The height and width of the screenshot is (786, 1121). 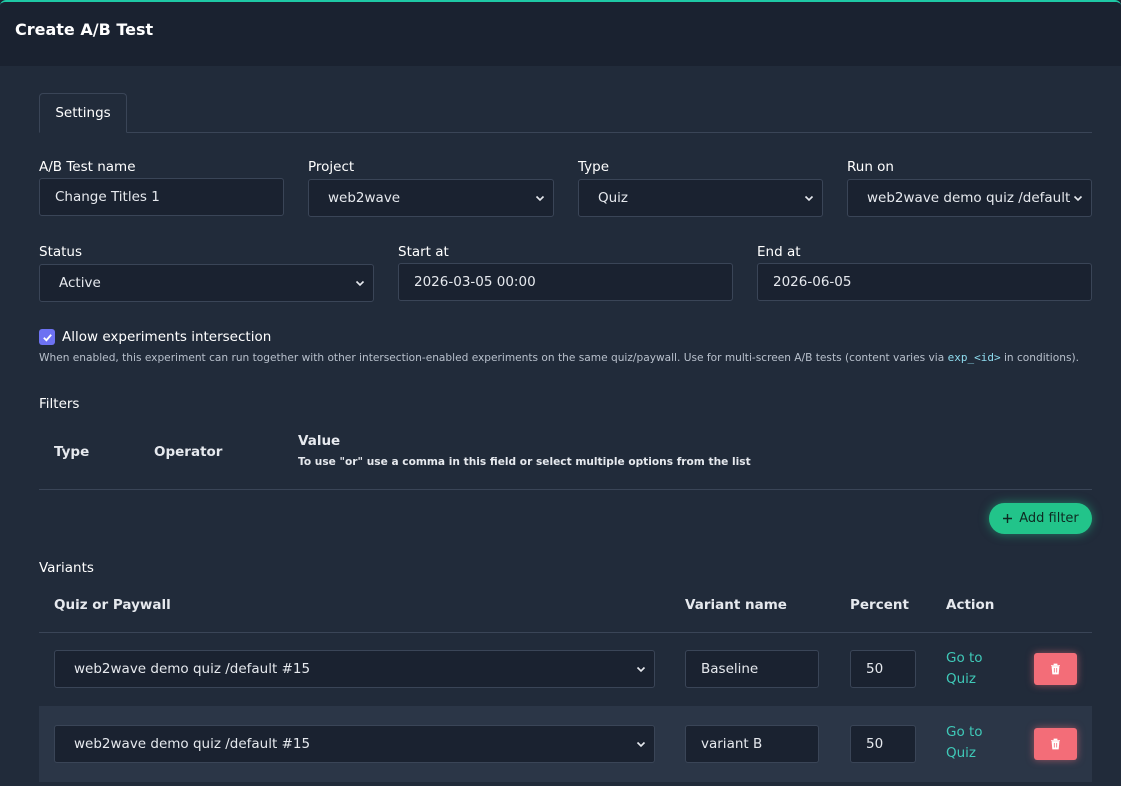 I want to click on plus-icon, so click(x=1008, y=518).